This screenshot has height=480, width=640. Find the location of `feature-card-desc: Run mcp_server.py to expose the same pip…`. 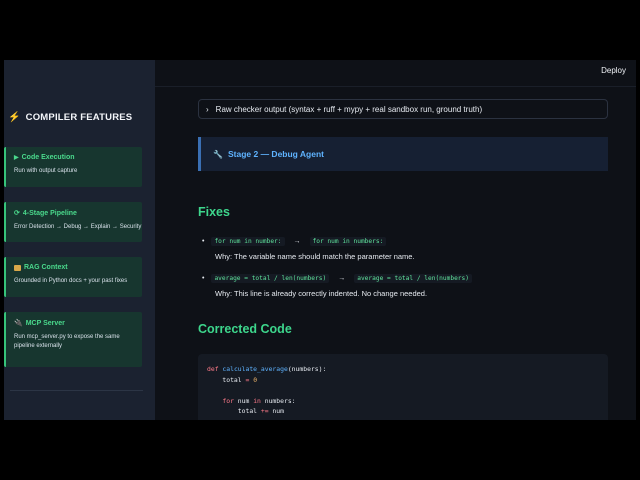

feature-card-desc: Run mcp_server.py to expose the same pip… is located at coordinates (78, 342).